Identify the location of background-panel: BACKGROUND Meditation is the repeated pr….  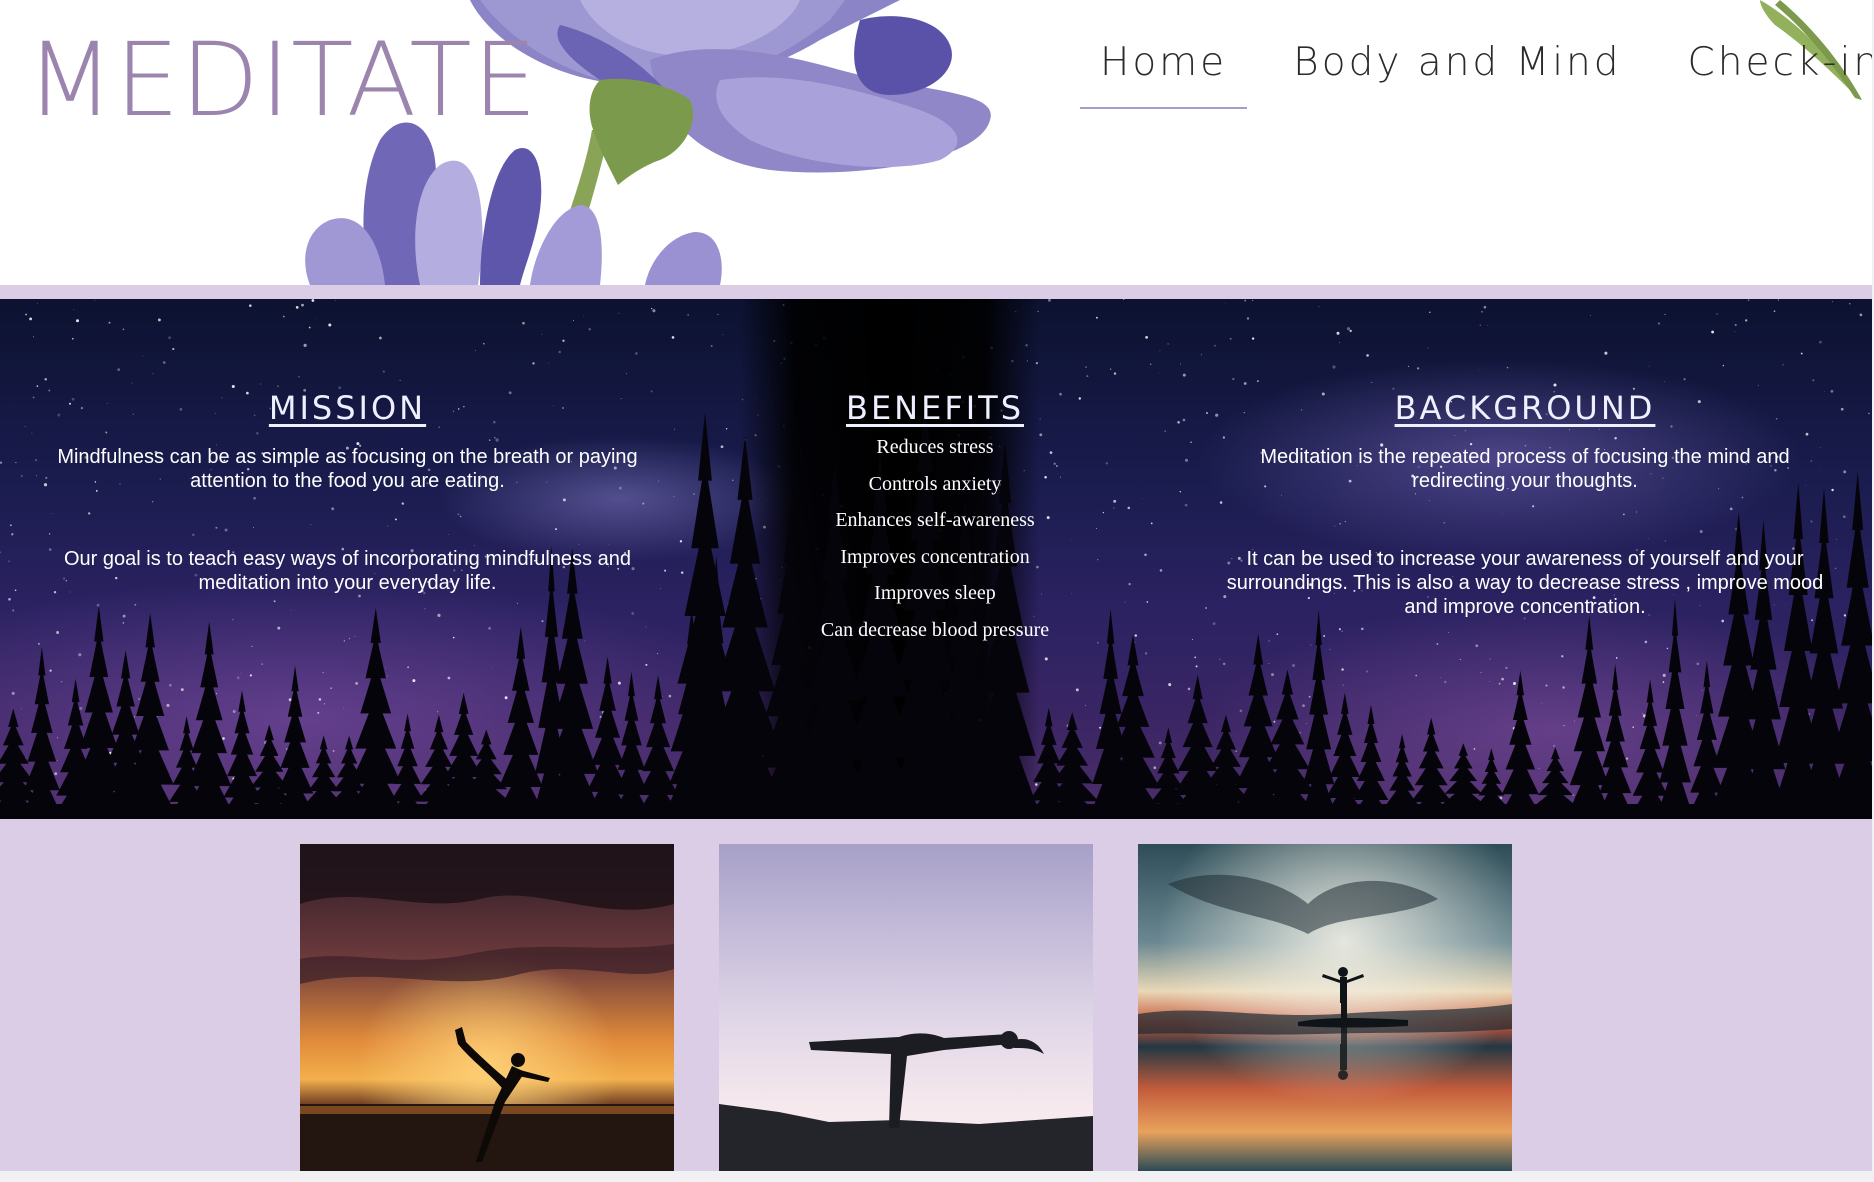
(1525, 531).